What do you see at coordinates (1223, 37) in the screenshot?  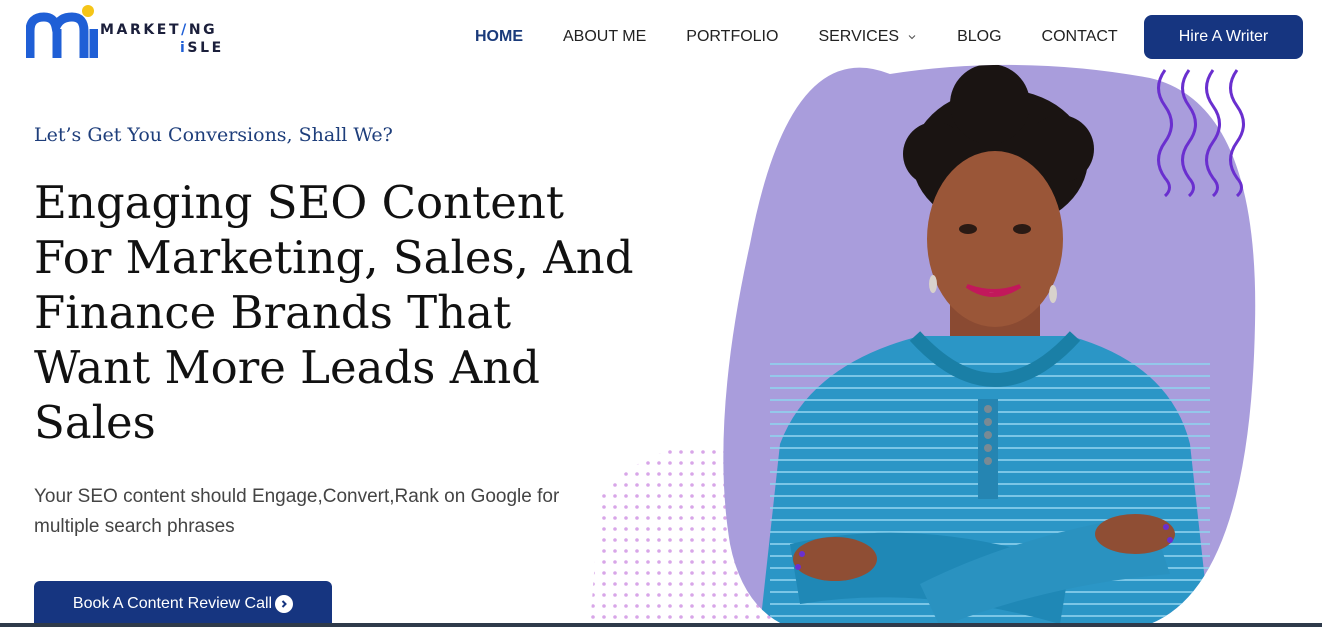 I see `hire-a-writer-button: Hire A Writer` at bounding box center [1223, 37].